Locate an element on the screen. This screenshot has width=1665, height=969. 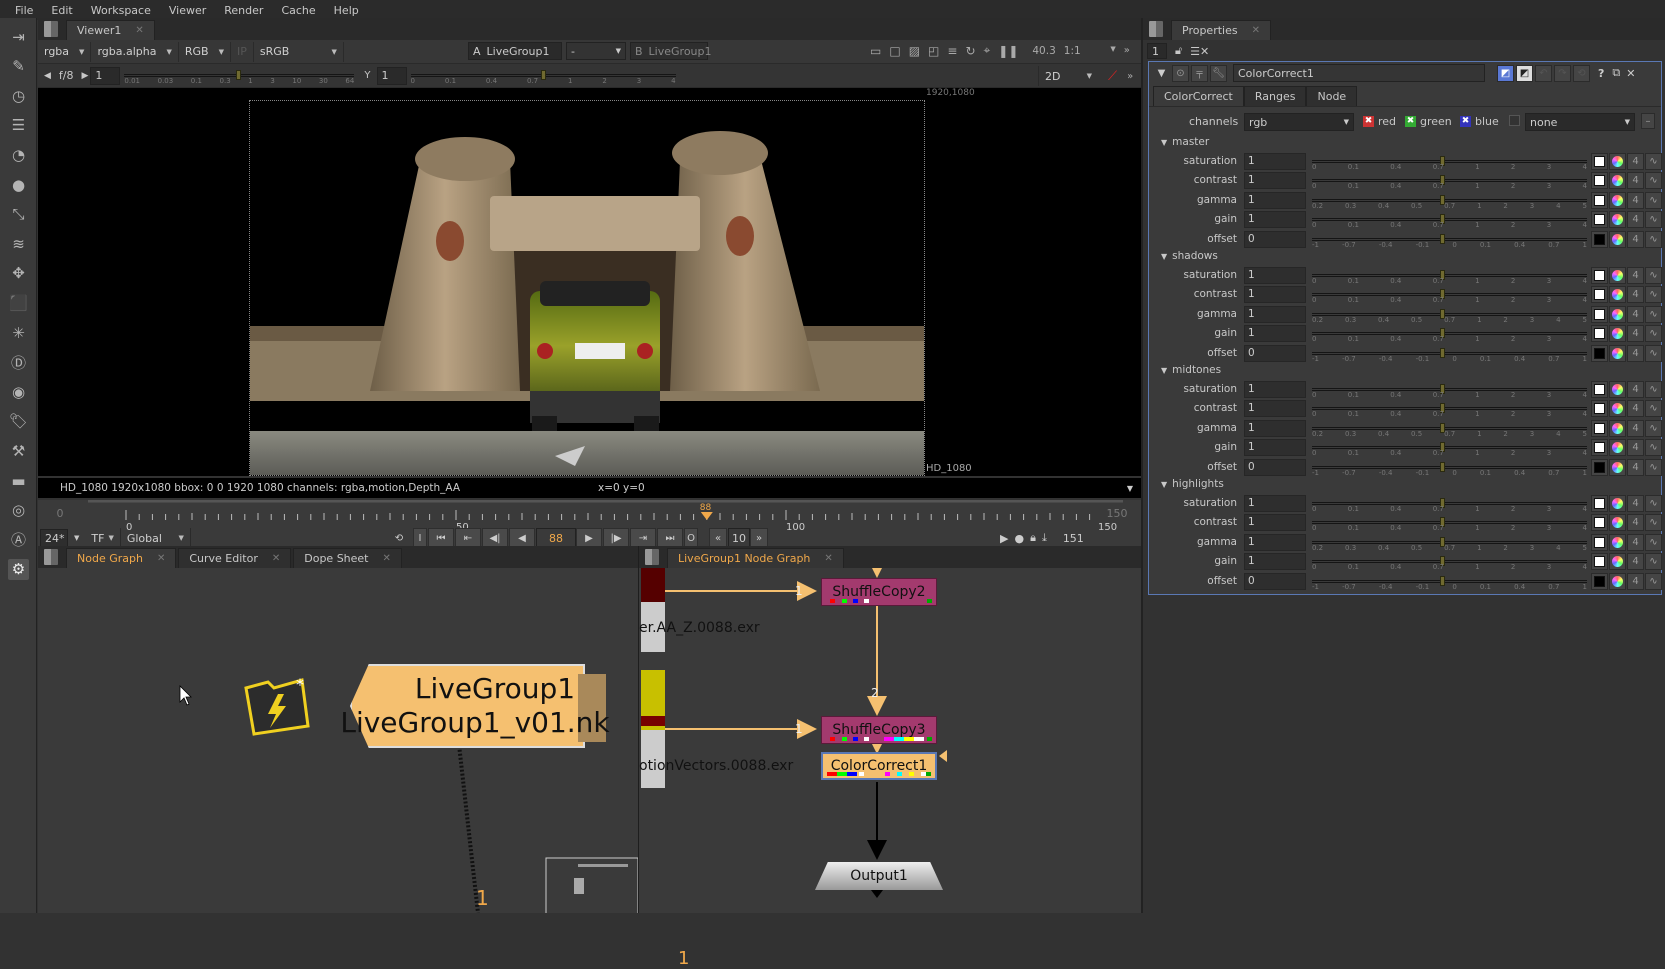
in-point-field: 0 is located at coordinates (60, 513).